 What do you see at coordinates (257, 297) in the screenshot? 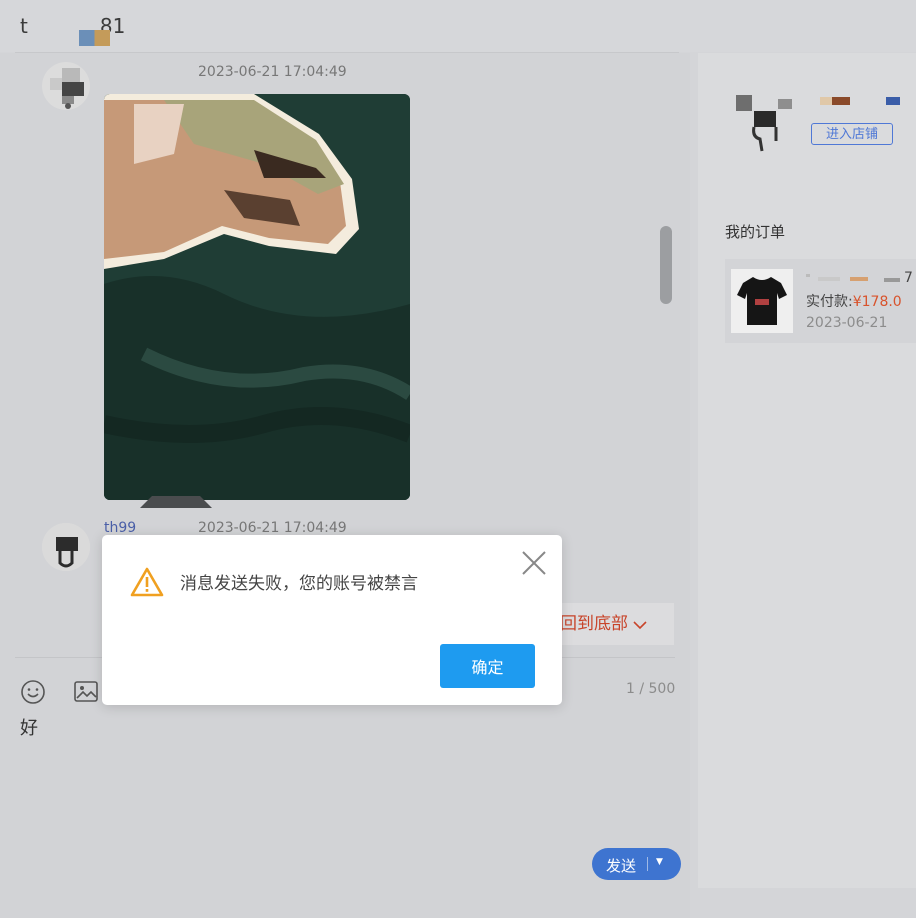
I see `image-message` at bounding box center [257, 297].